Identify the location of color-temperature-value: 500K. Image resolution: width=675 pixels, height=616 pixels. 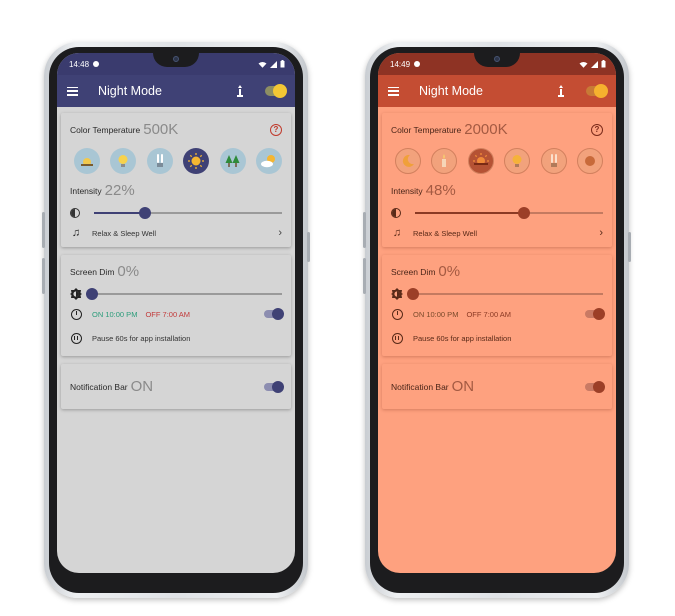
(161, 129).